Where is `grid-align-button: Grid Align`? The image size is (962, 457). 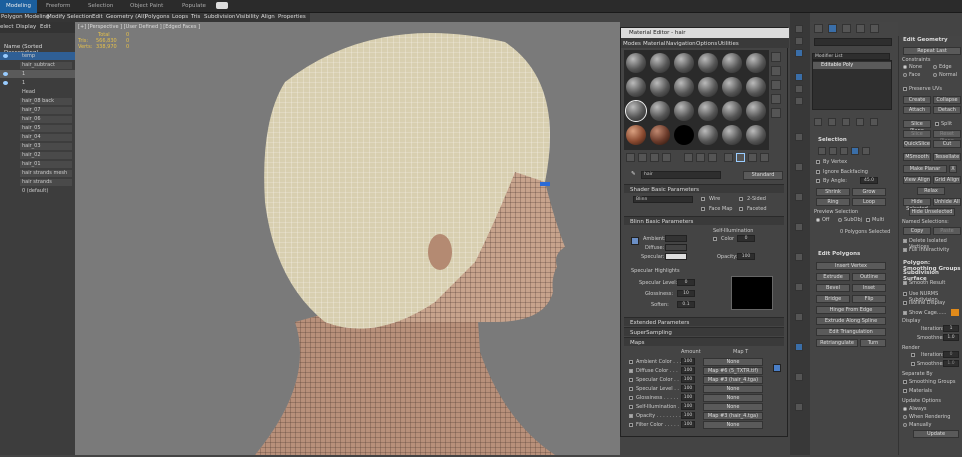 grid-align-button: Grid Align is located at coordinates (947, 180).